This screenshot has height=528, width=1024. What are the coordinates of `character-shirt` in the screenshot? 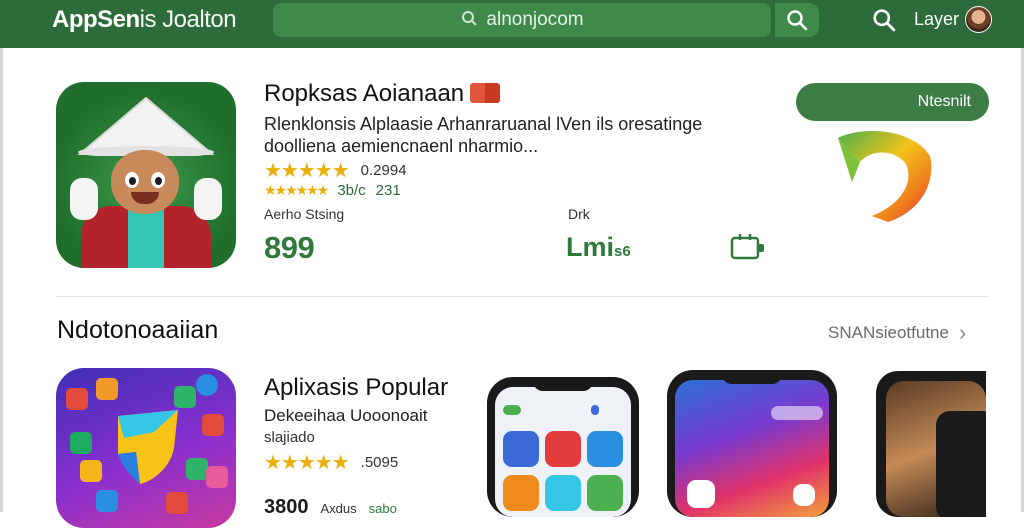 It's located at (146, 238).